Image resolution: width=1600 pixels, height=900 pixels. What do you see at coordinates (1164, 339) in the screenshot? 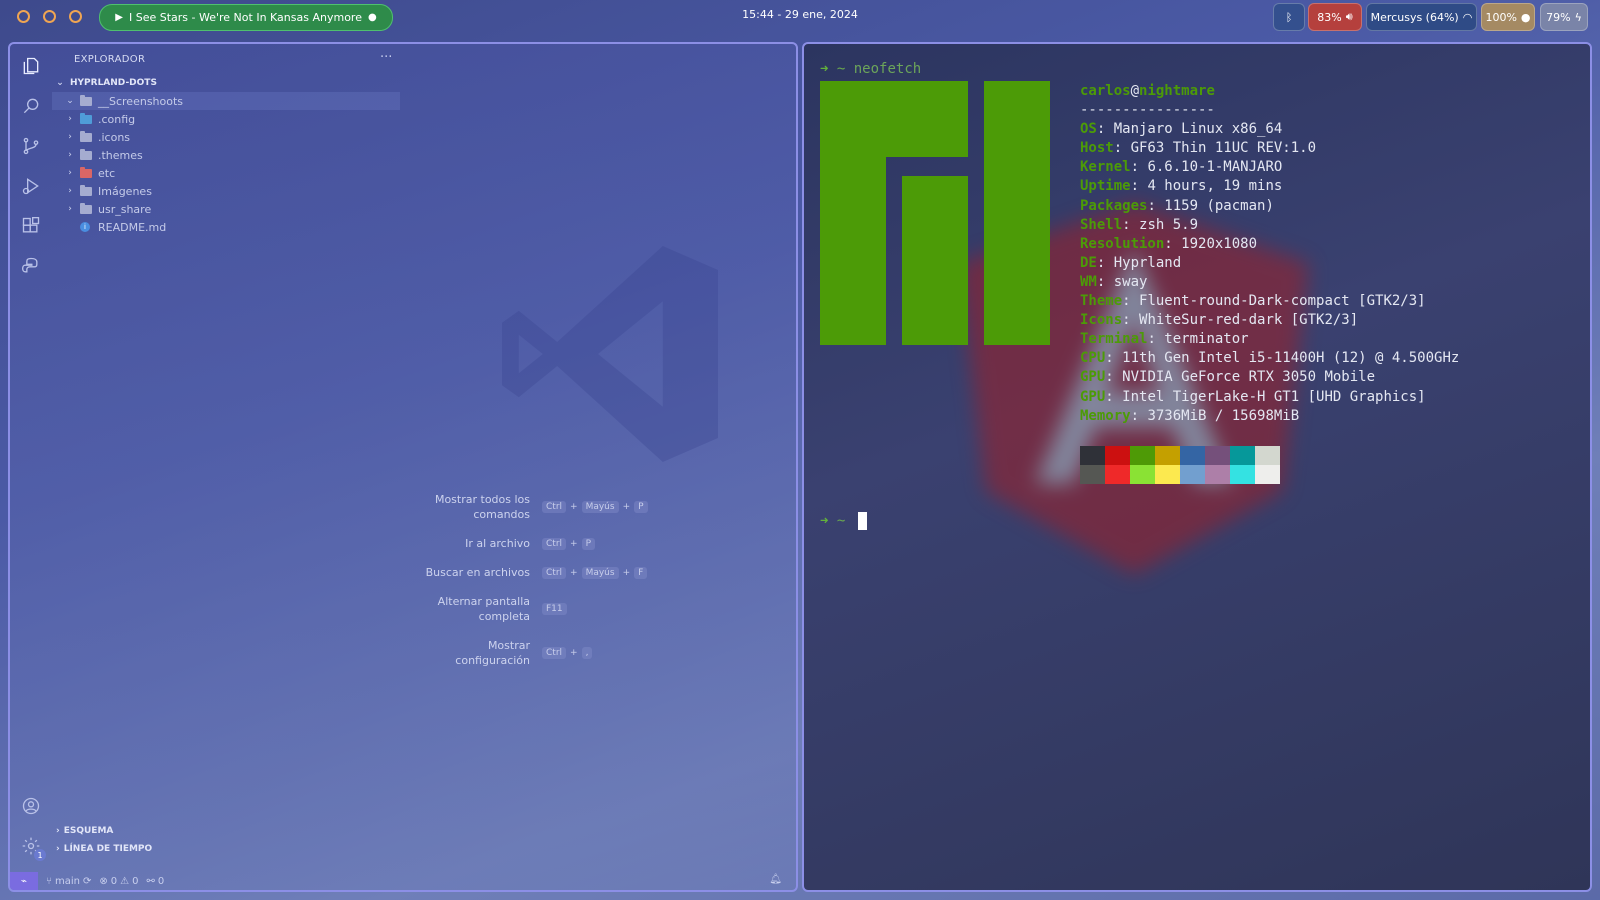
I see `info-line-terminal: Terminal: terminator` at bounding box center [1164, 339].